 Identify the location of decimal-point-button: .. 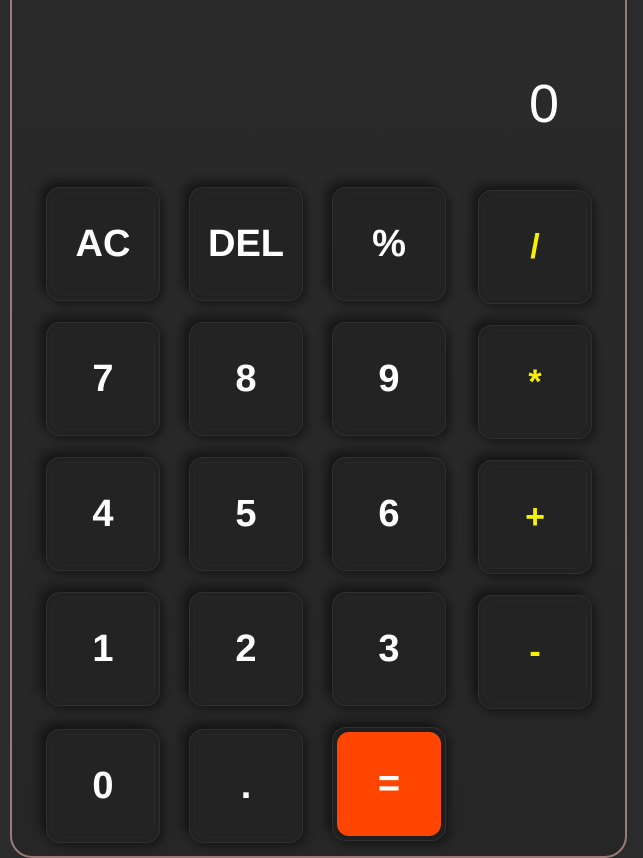
(246, 786).